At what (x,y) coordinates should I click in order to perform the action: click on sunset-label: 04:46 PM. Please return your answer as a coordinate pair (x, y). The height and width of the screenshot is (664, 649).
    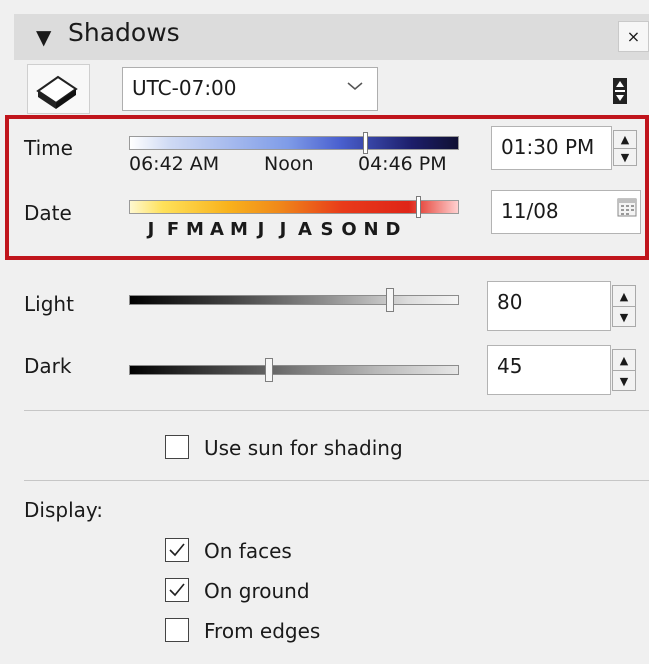
    Looking at the image, I should click on (402, 164).